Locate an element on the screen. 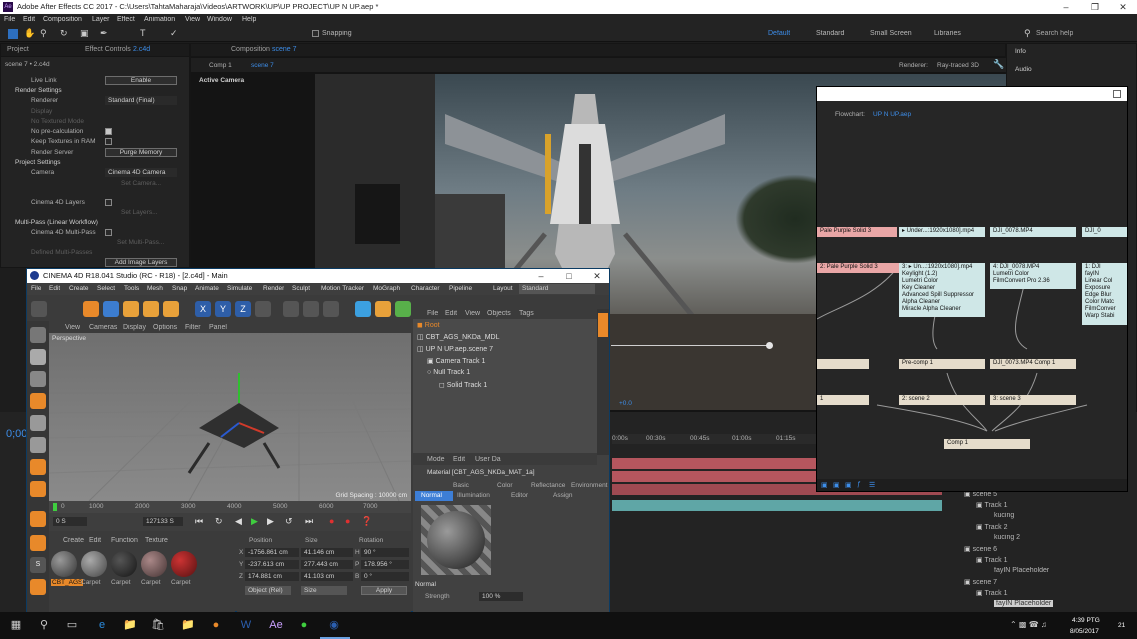  vp-menu-display: Display is located at coordinates (134, 327).